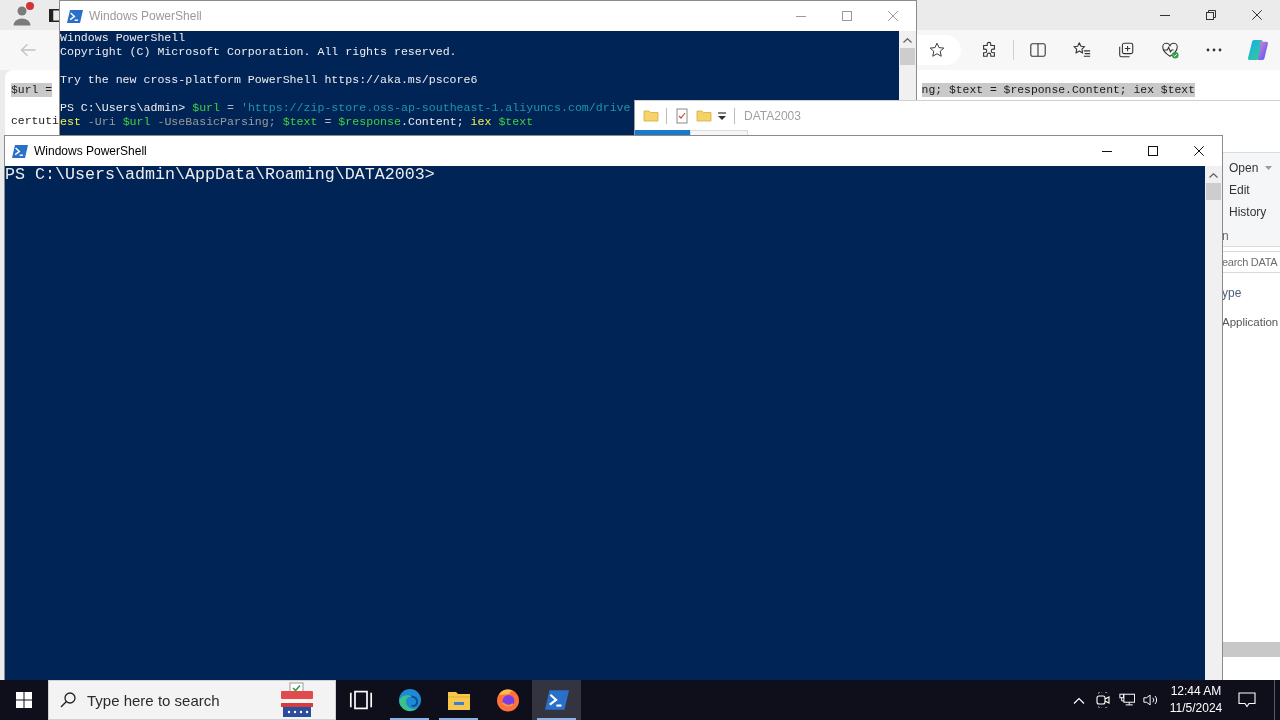  Describe the element at coordinates (1170, 50) in the screenshot. I see `heart-pulse-icon` at that location.